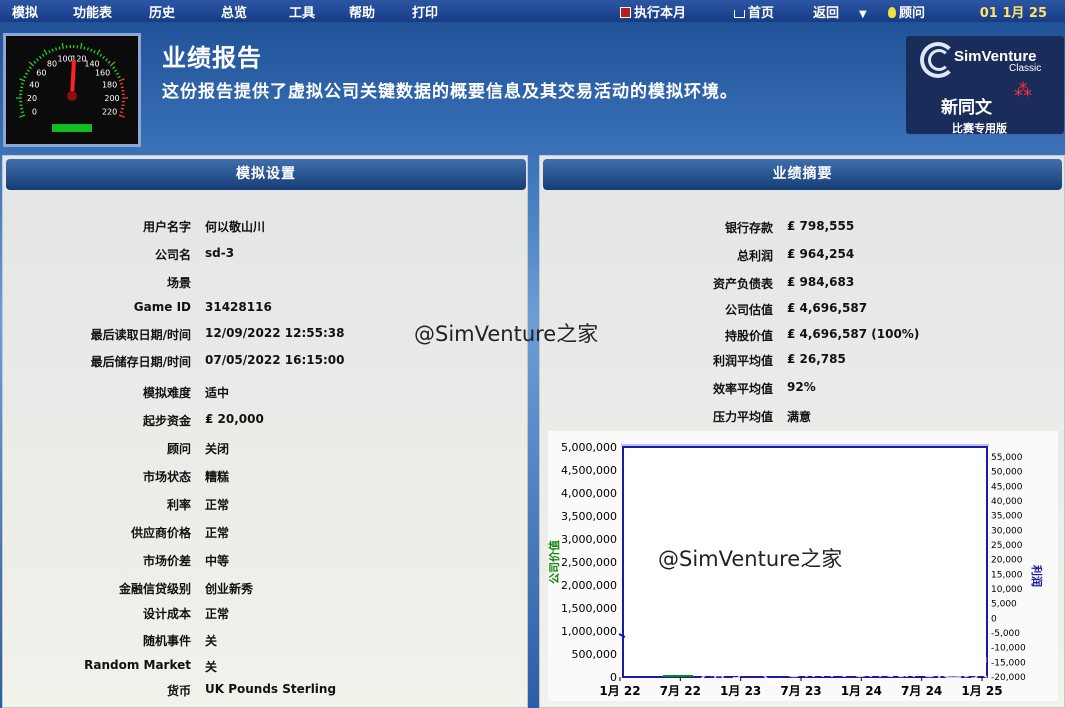 The width and height of the screenshot is (1065, 708). What do you see at coordinates (1007, 575) in the screenshot?
I see `right-axis-tick: 15,000` at bounding box center [1007, 575].